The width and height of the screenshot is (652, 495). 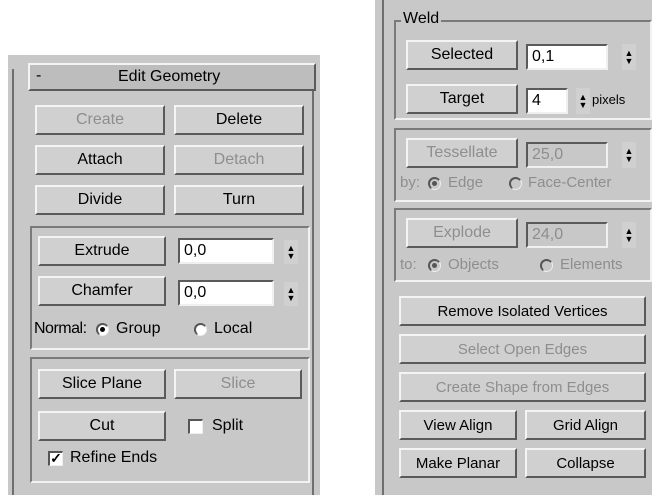 I want to click on collapse-button: Collapse, so click(x=585, y=463).